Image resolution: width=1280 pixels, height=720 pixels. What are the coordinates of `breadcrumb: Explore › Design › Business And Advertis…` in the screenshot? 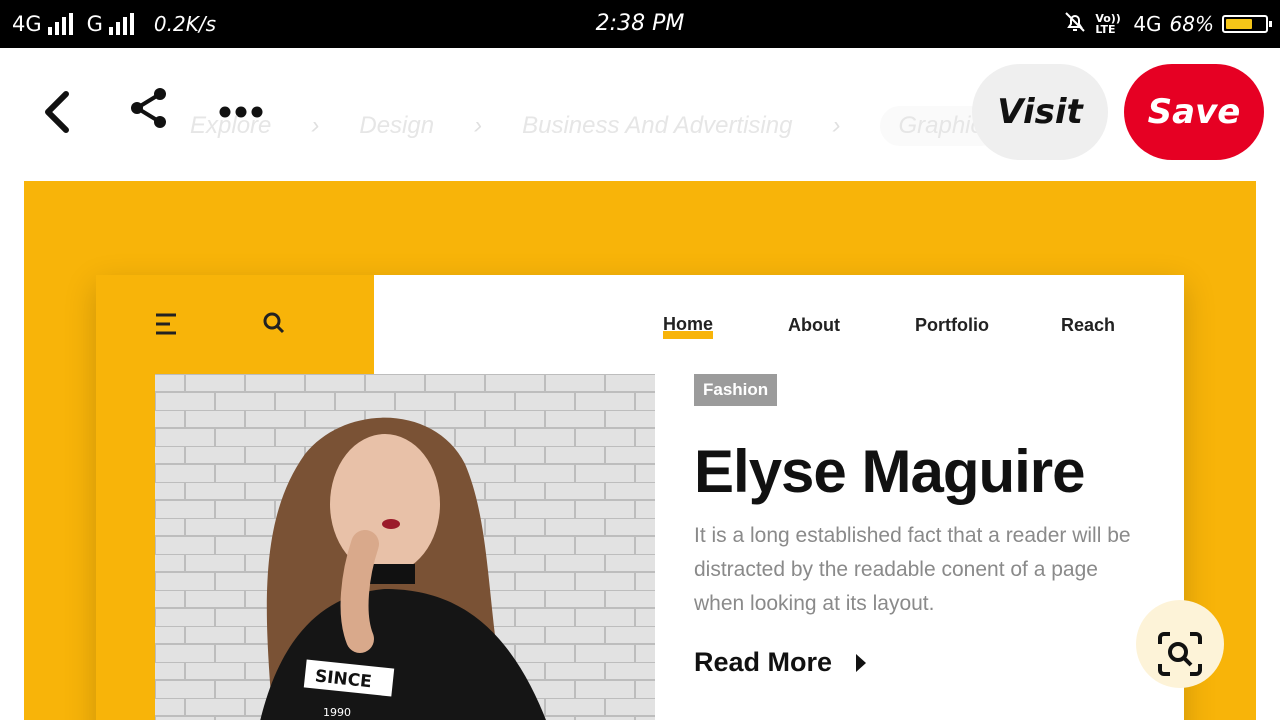 It's located at (595, 126).